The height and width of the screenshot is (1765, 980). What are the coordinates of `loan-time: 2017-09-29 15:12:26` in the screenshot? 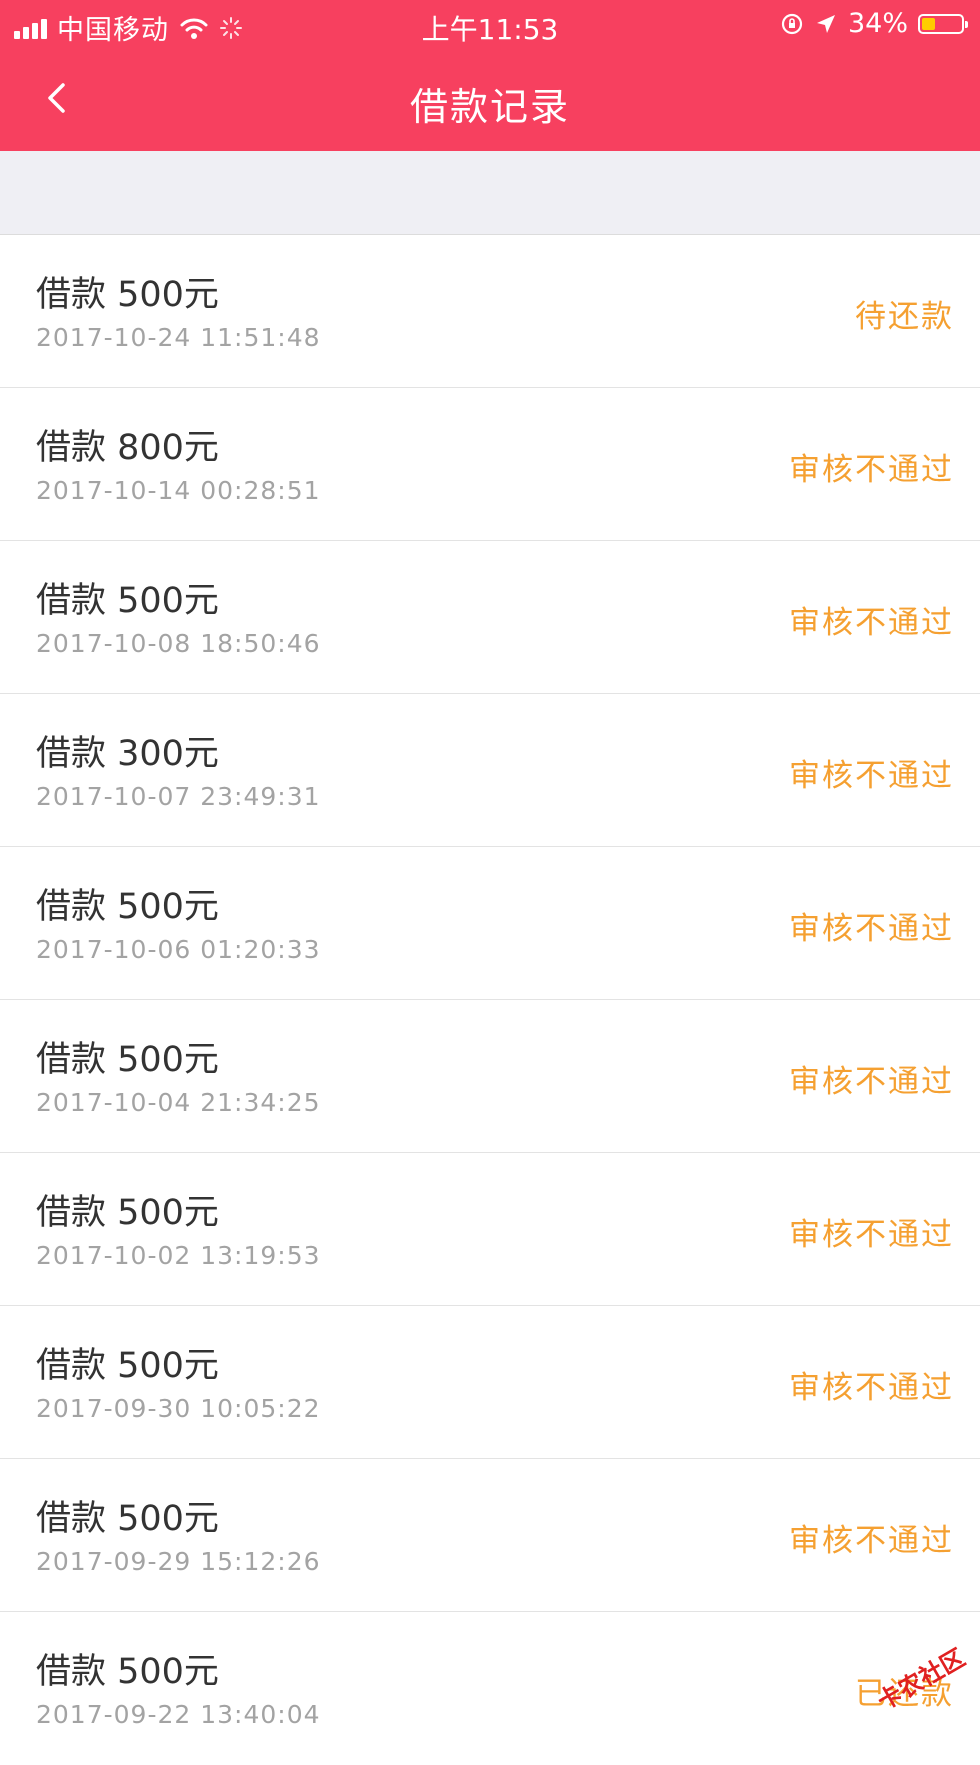 It's located at (178, 1561).